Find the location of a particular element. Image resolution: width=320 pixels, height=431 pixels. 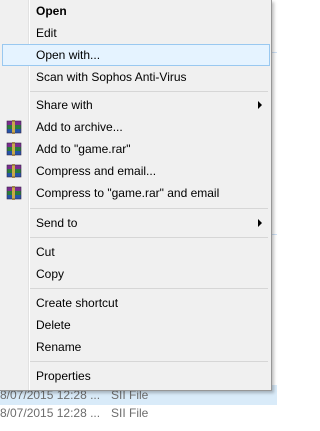

menu-item-label: Add to "game.rar" is located at coordinates (83, 149).